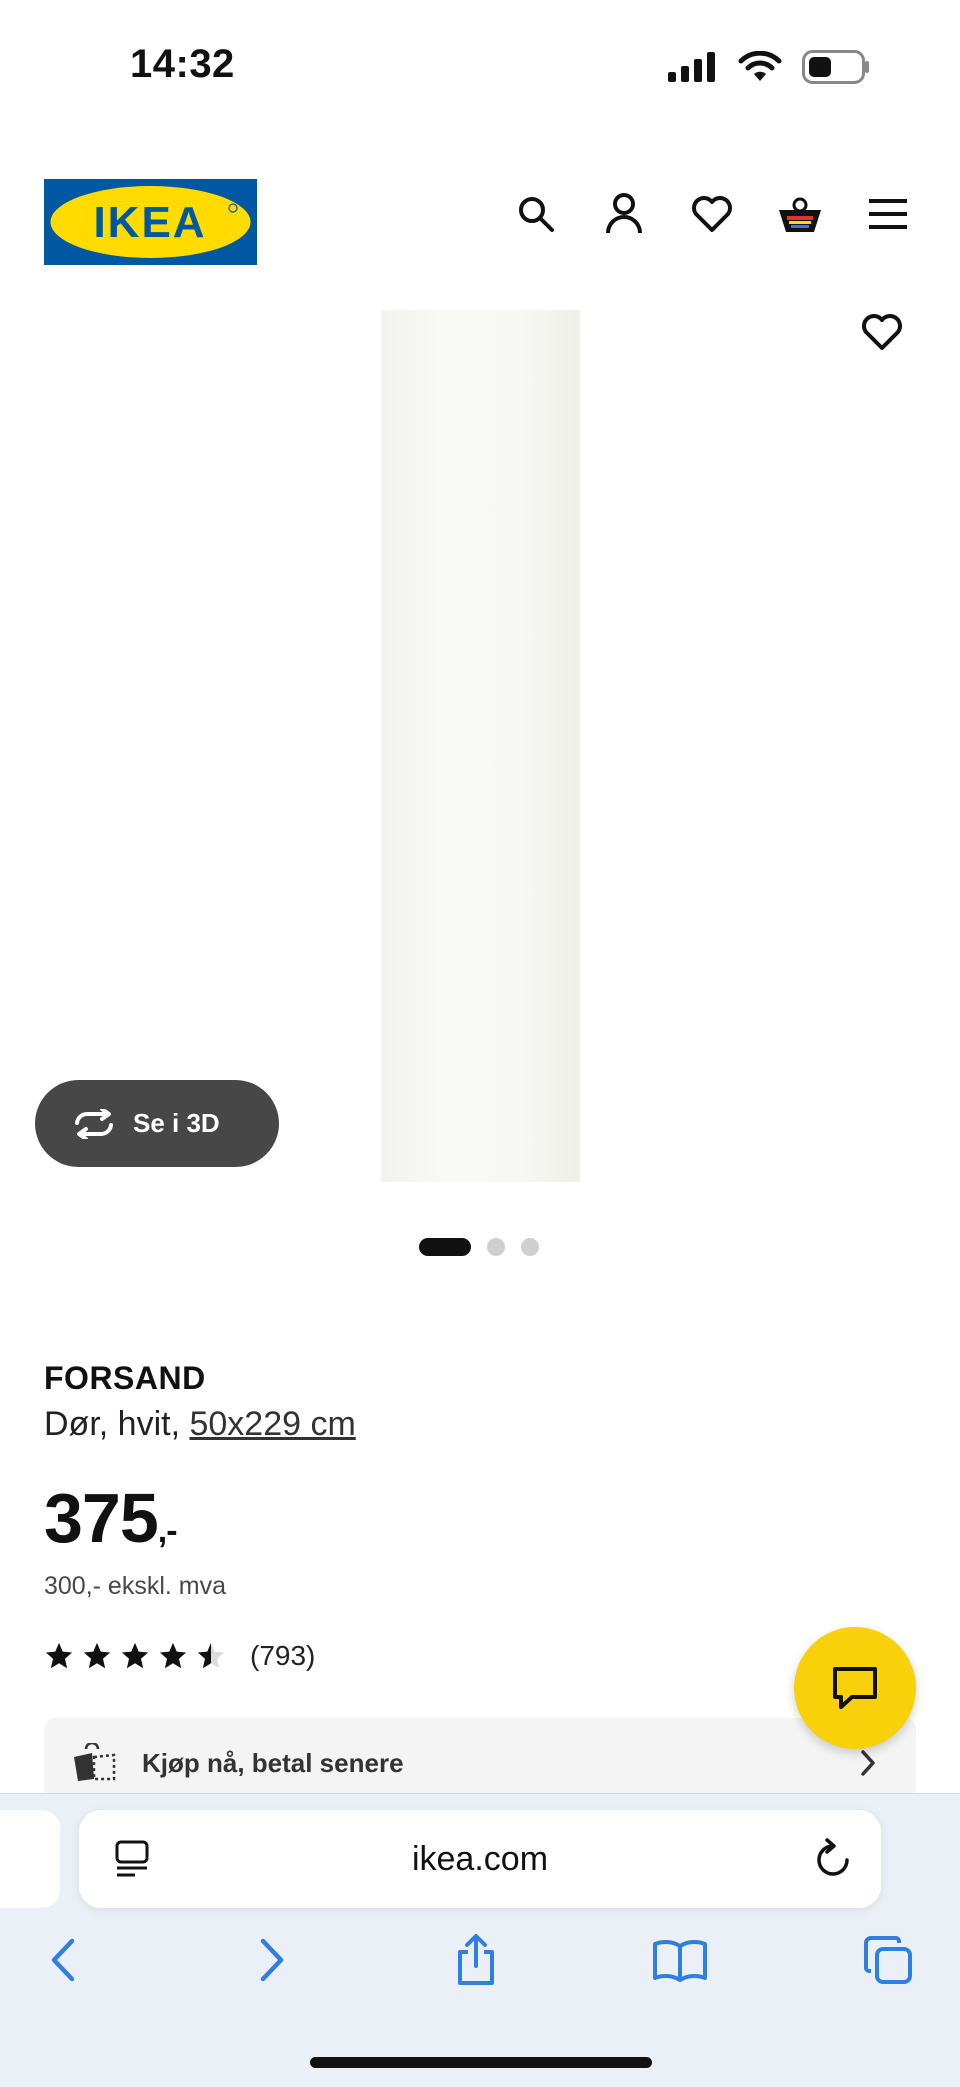 The image size is (960, 2087). Describe the element at coordinates (476, 1960) in the screenshot. I see `share-icon` at that location.